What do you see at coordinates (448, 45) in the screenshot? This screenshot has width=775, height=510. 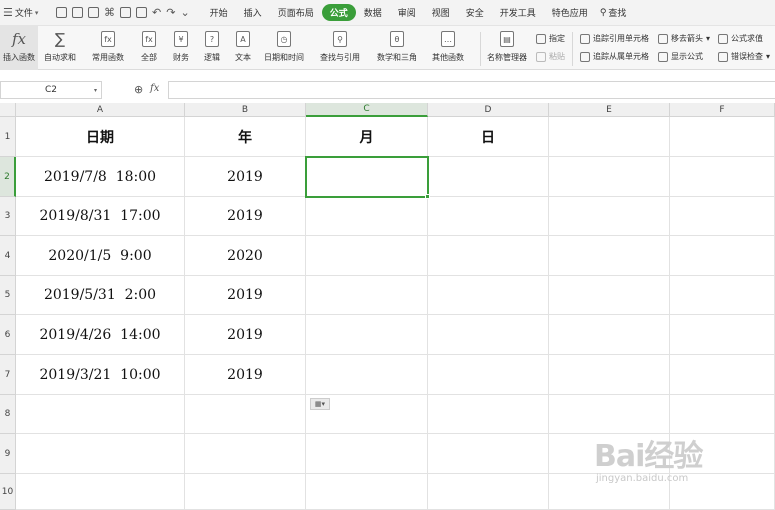 I see `other-functions-button: … 其他函数` at bounding box center [448, 45].